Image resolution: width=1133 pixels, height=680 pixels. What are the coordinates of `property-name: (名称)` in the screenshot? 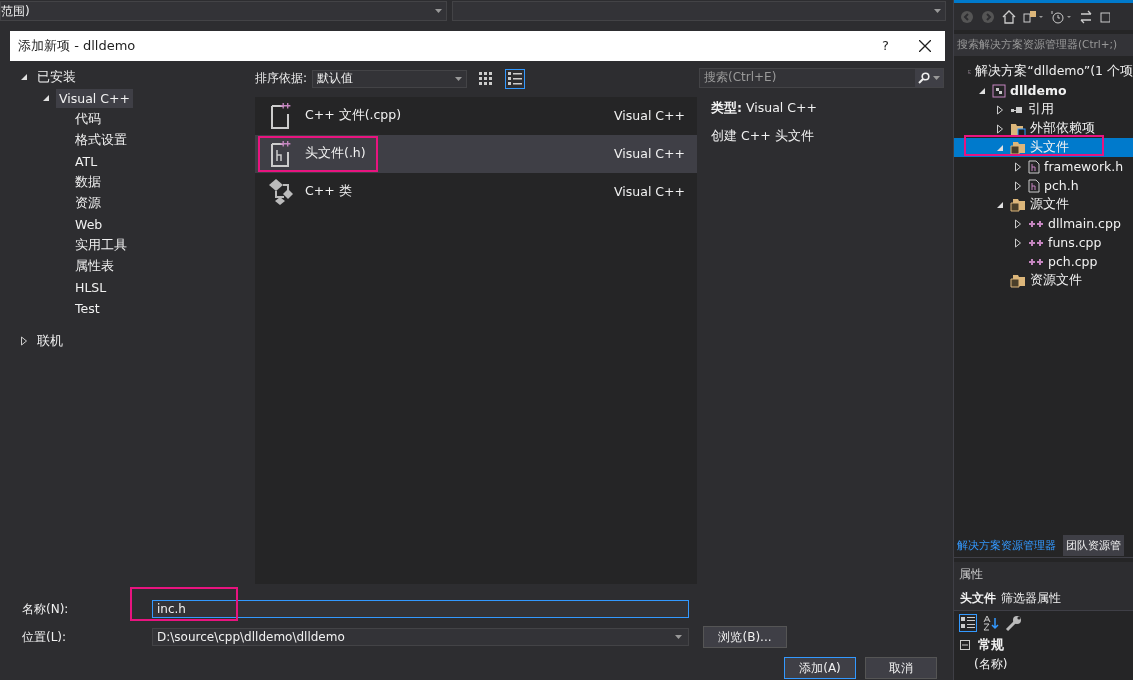 It's located at (991, 664).